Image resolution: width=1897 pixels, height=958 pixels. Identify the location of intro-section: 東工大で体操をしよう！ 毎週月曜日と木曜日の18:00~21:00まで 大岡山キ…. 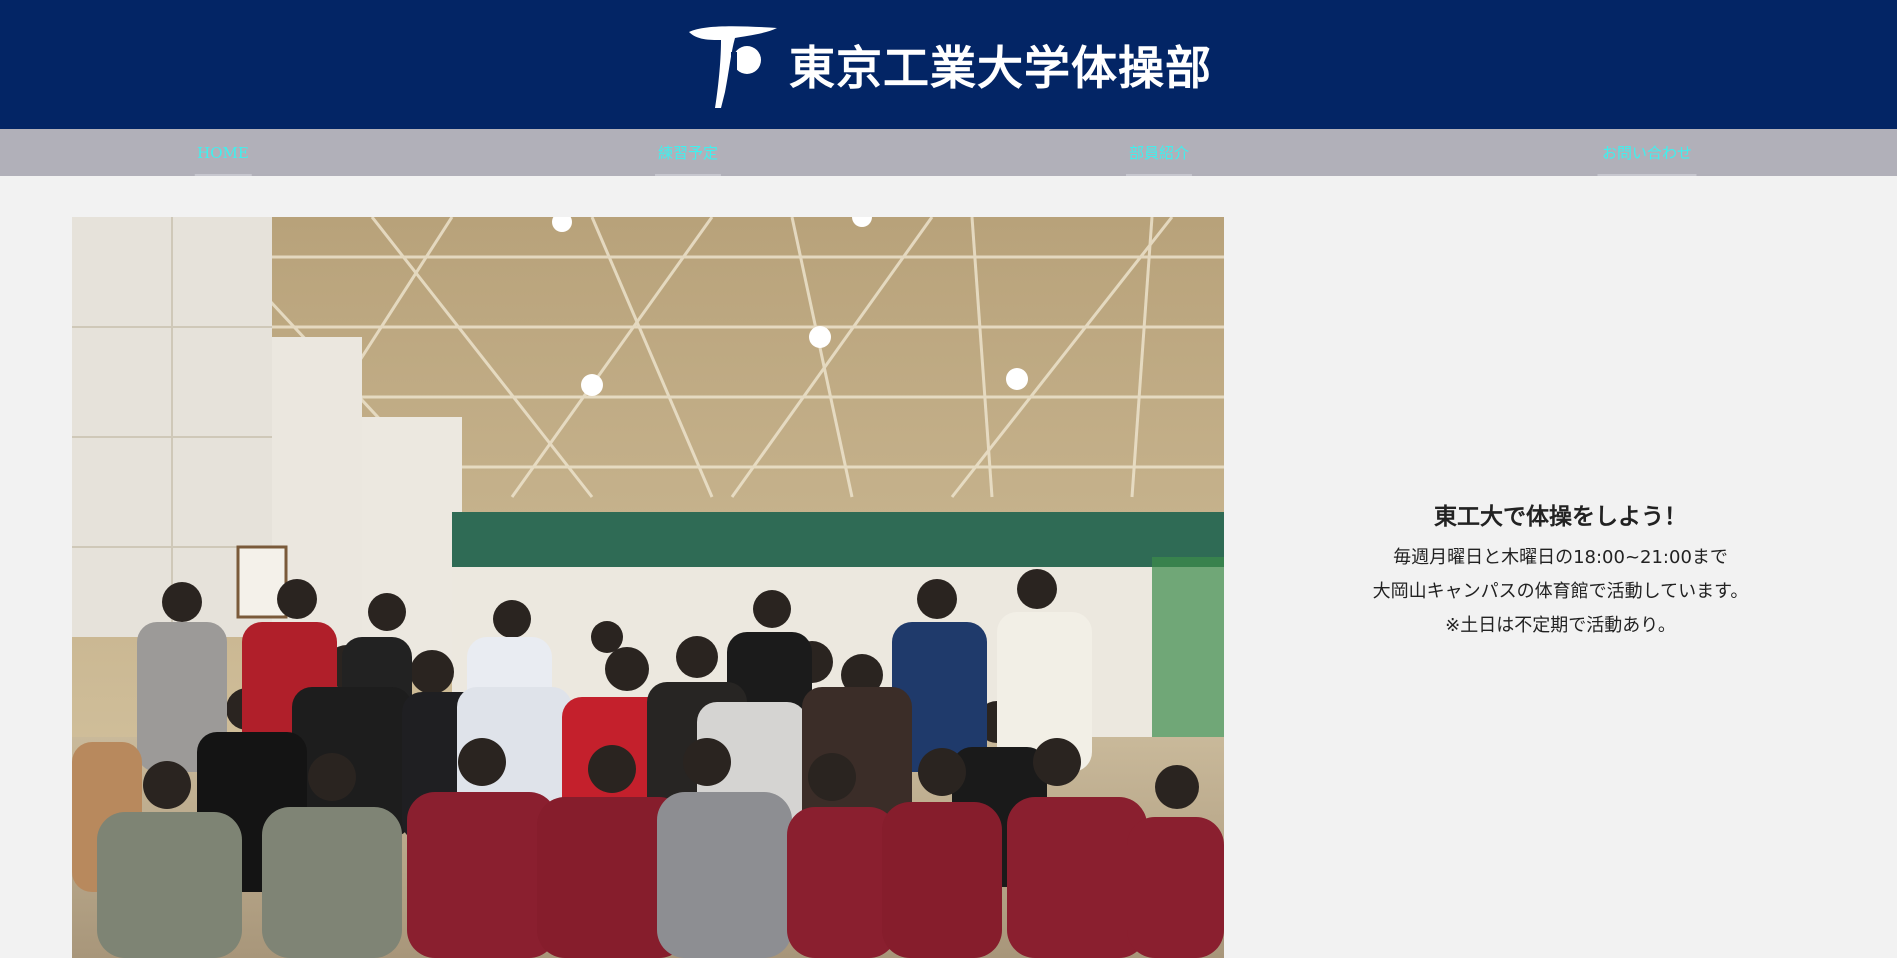
(1560, 570).